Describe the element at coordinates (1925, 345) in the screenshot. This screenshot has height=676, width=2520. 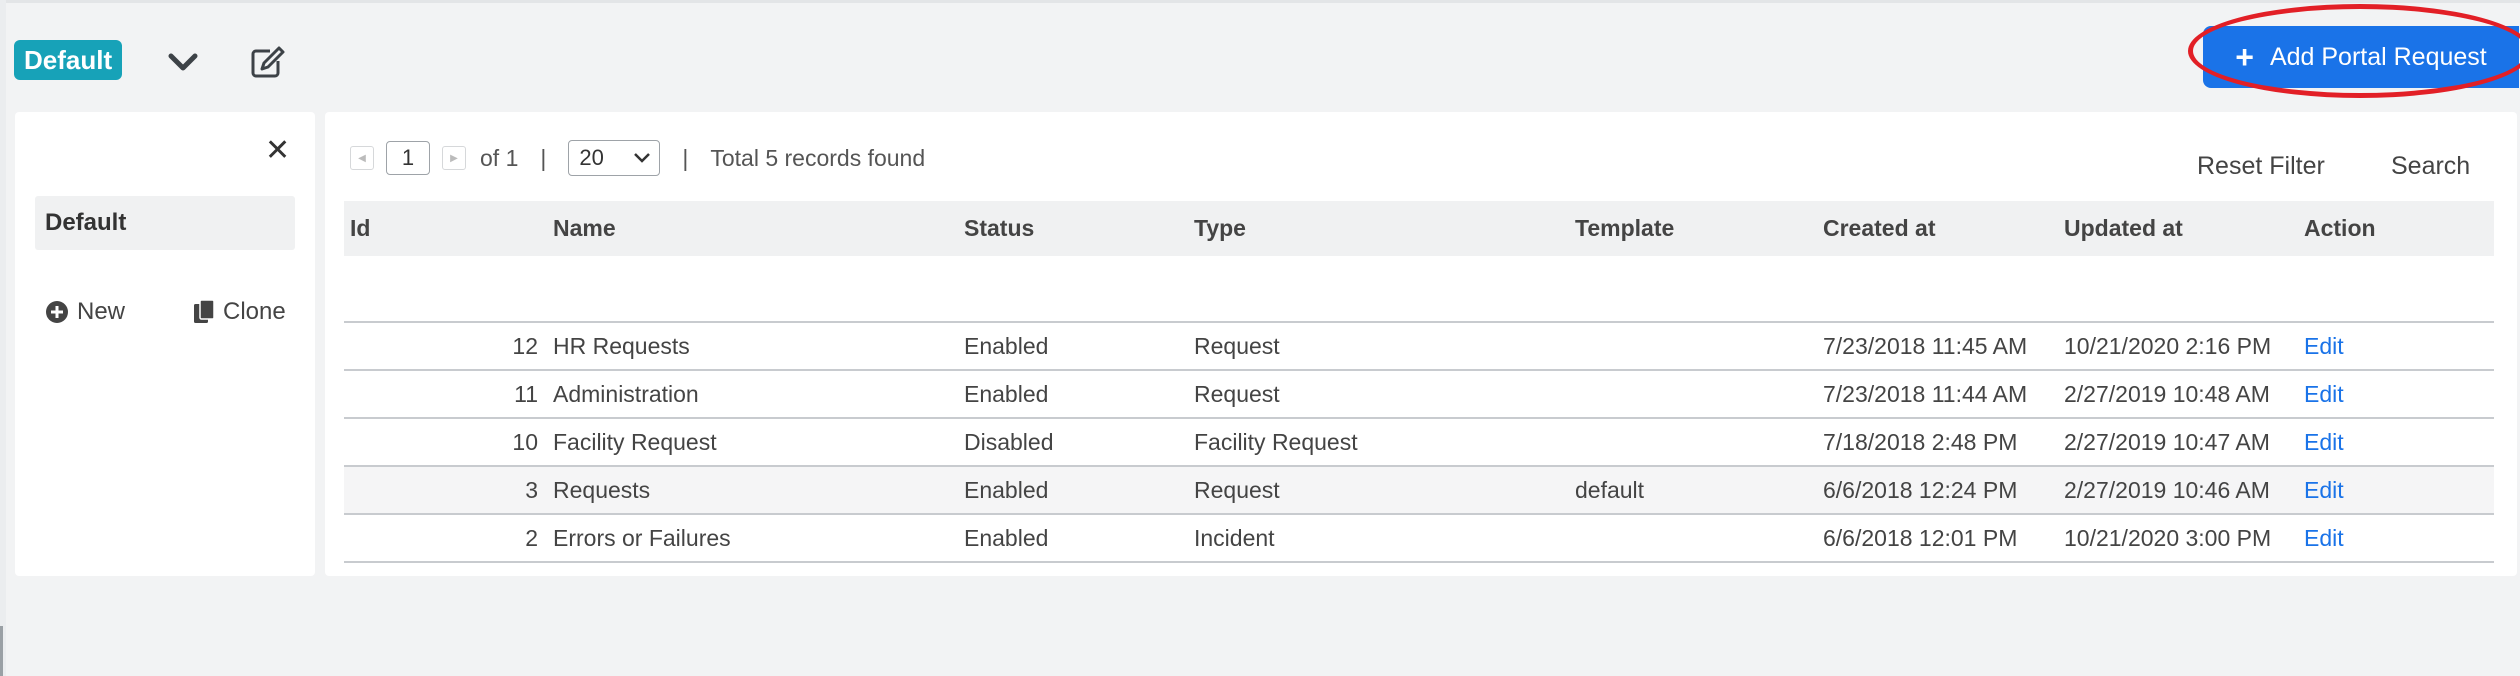
I see `cell-created-at: 7/23/2018 11:45 AM` at that location.